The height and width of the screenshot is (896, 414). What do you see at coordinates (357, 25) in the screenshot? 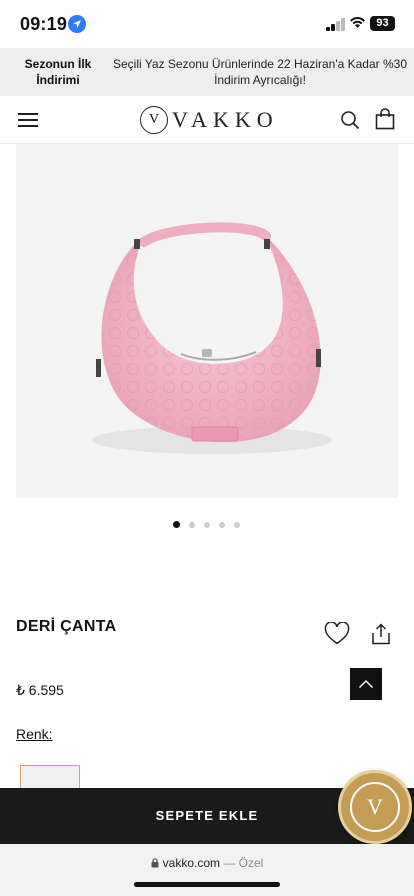
I see `wifi-icon` at bounding box center [357, 25].